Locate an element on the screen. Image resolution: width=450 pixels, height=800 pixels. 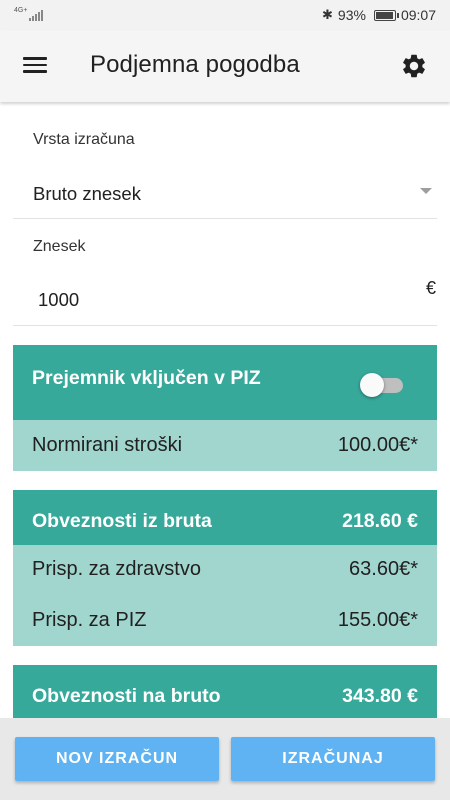
flat-costs-value: 100.00€* is located at coordinates (377, 445).